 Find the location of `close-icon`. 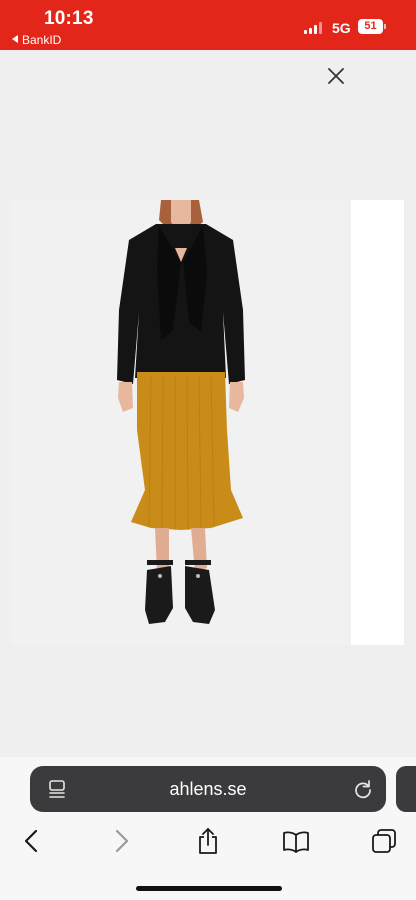

close-icon is located at coordinates (336, 76).